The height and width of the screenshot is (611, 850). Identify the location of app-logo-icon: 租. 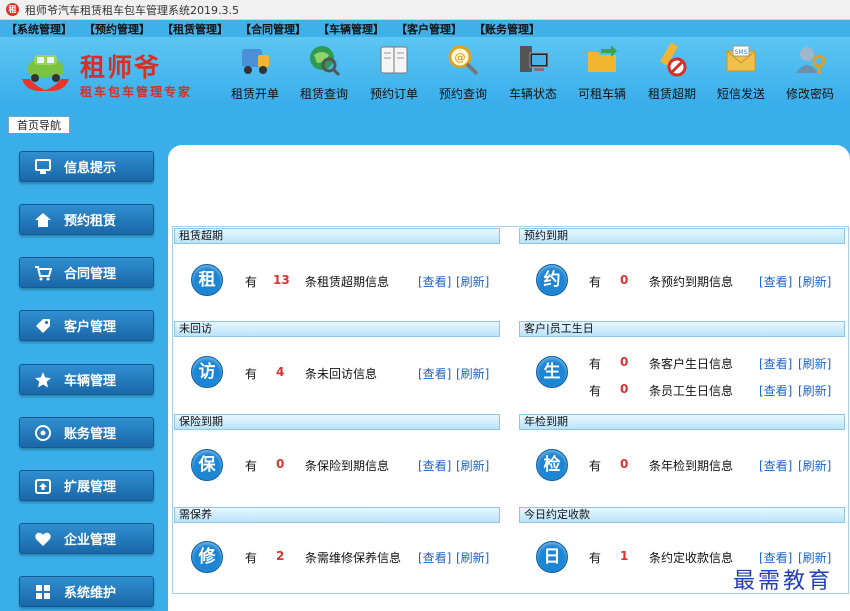
(12, 9).